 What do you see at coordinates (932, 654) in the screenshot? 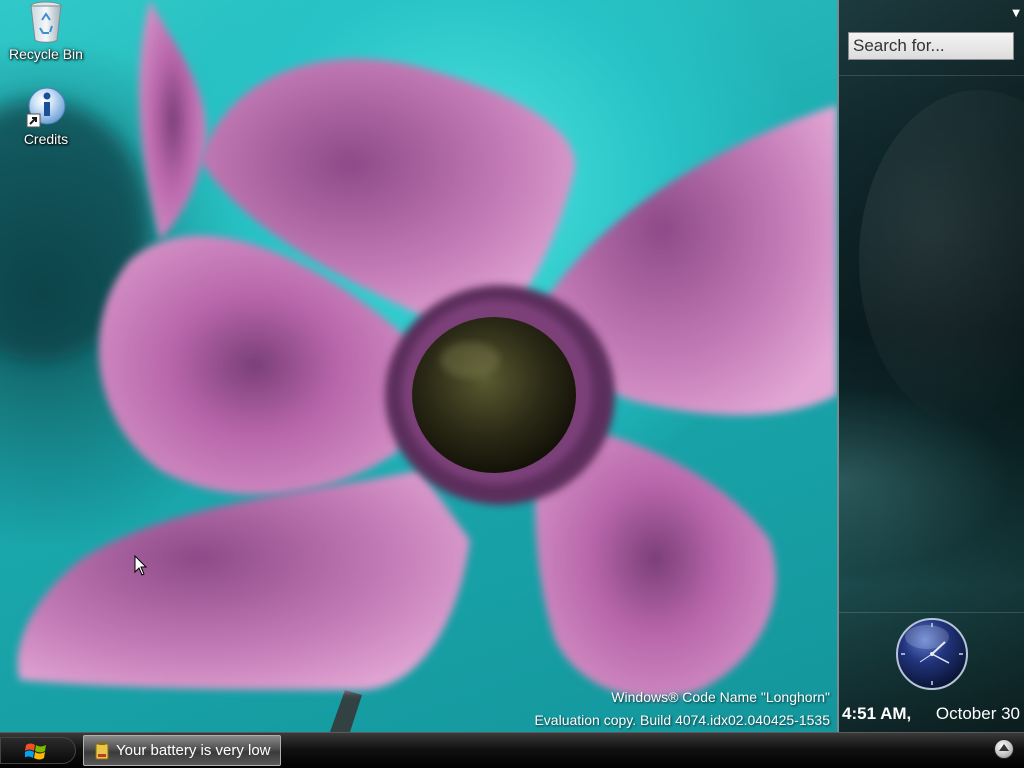
I see `analog-clock-icon` at bounding box center [932, 654].